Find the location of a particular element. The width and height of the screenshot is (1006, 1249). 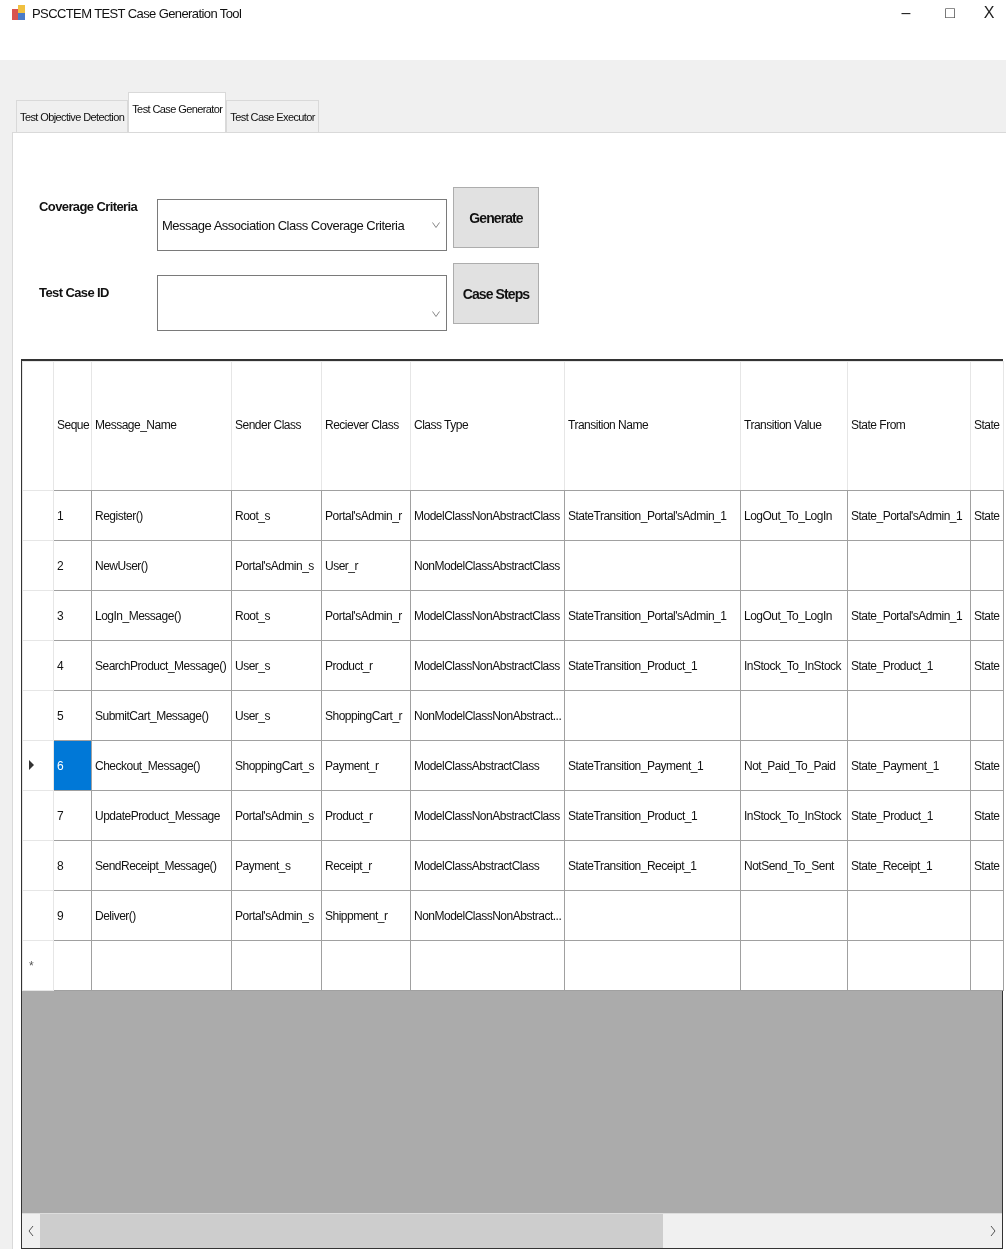

column-header: Message_Name is located at coordinates (136, 426).